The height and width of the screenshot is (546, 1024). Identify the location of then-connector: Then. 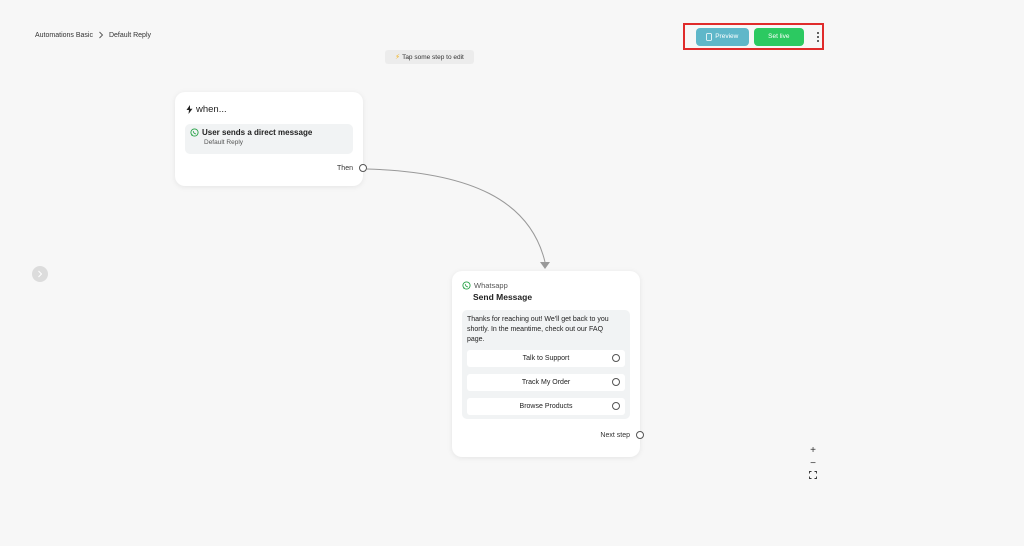
(352, 168).